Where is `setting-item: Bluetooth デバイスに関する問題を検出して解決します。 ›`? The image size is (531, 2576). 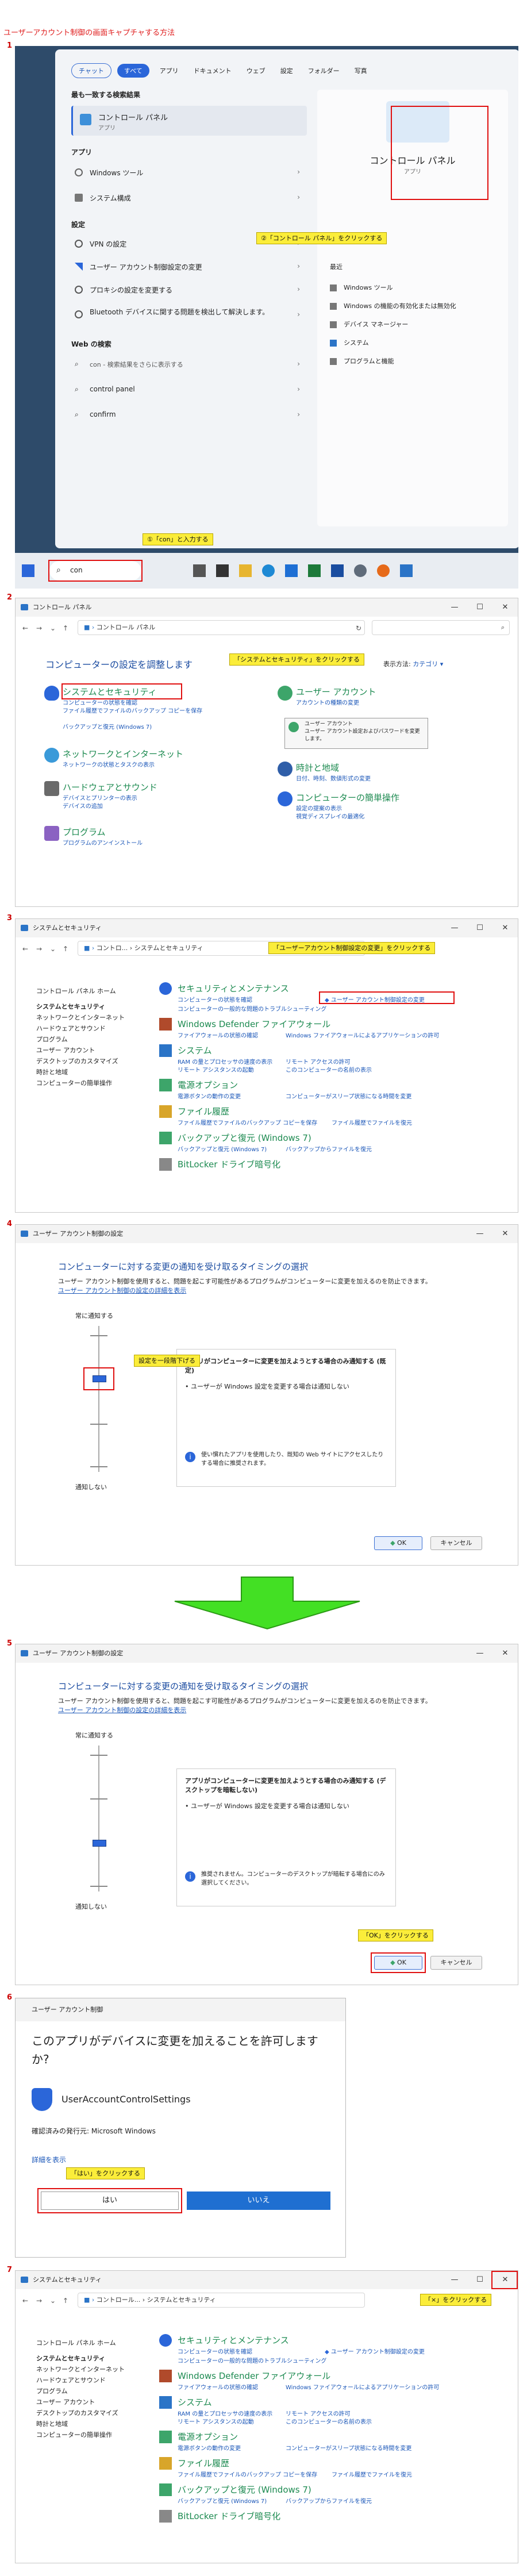 setting-item: Bluetooth デバイスに関する問題を検出して解決します。 › is located at coordinates (189, 318).